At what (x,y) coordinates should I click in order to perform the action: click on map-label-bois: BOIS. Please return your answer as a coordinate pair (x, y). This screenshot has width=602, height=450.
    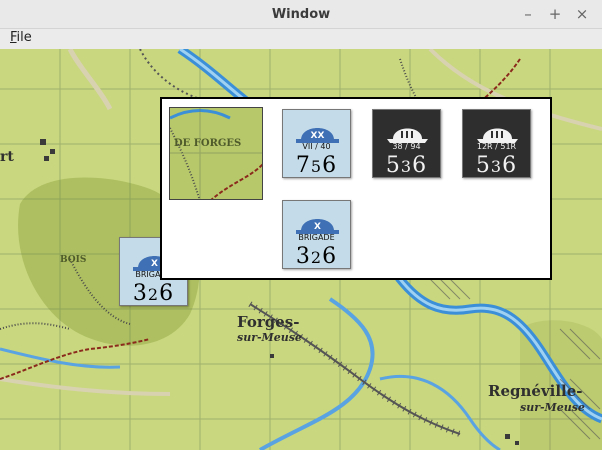
    Looking at the image, I should click on (73, 260).